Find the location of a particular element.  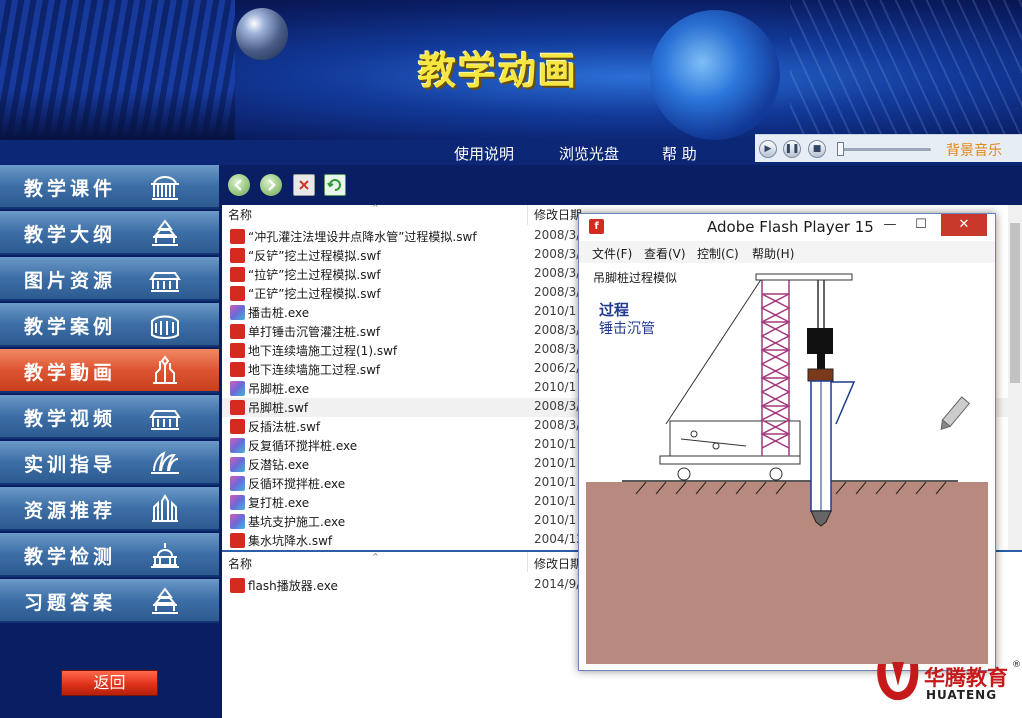

nav-instructions: 使用说明 is located at coordinates (484, 153).